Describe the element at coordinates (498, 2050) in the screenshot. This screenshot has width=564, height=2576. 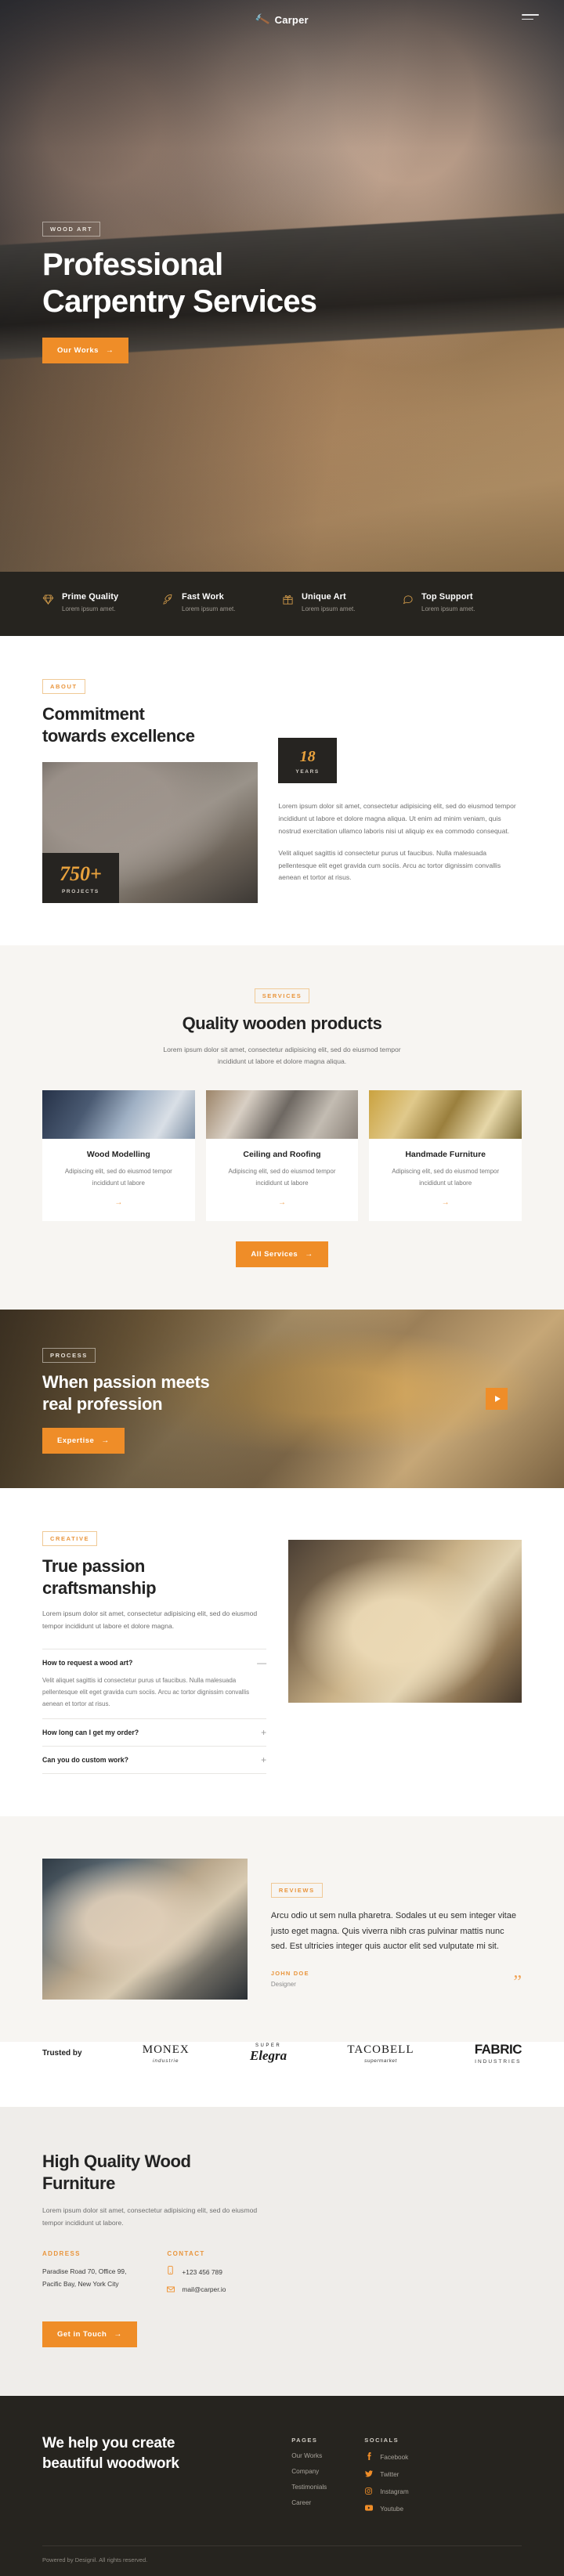
I see `client-logo-main: FABRIC` at that location.